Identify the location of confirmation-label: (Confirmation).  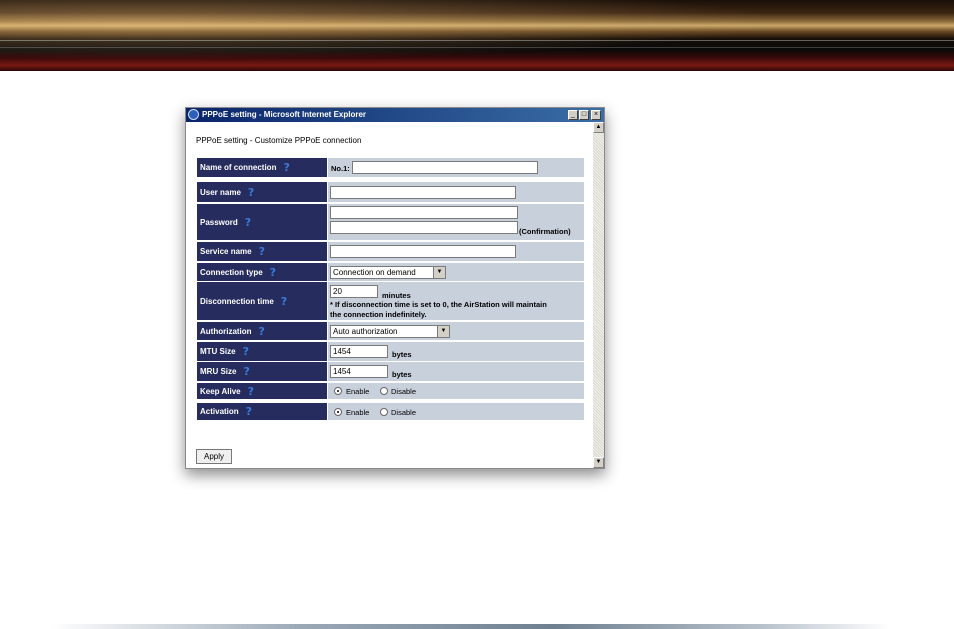
(545, 231).